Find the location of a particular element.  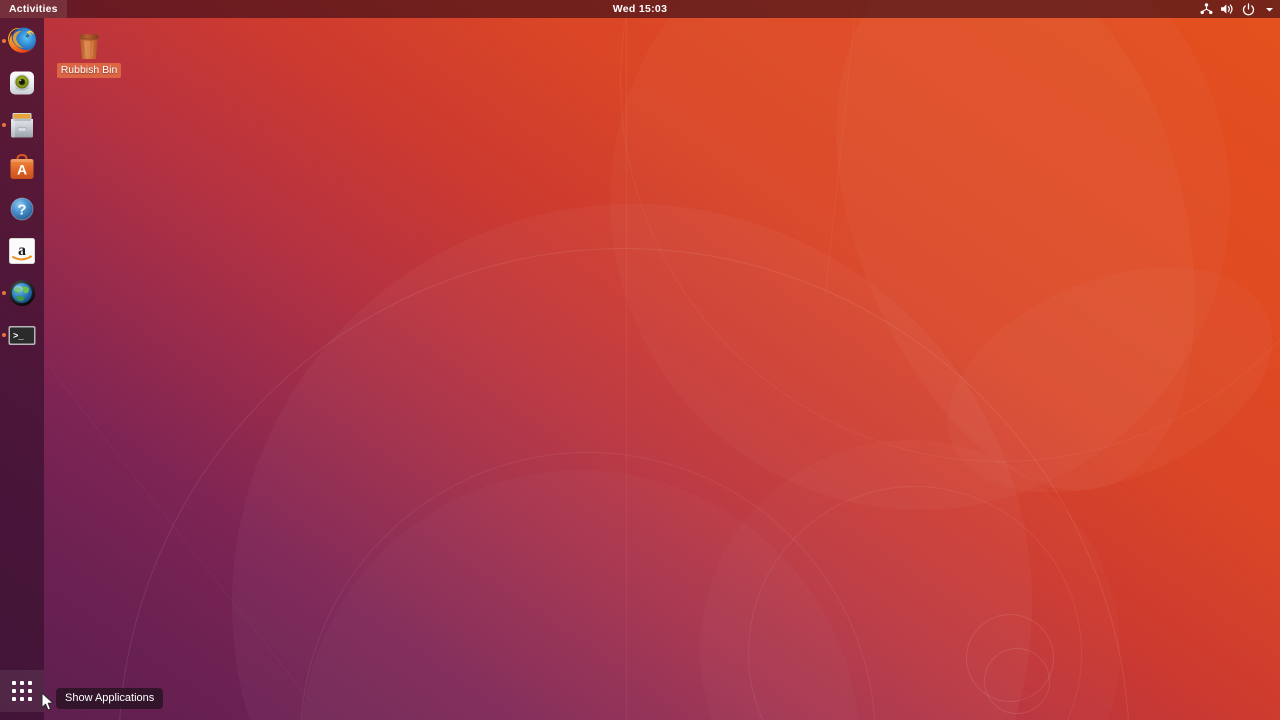

desktop-icon-rubbish-bin: Rubbish Bin is located at coordinates (89, 51).